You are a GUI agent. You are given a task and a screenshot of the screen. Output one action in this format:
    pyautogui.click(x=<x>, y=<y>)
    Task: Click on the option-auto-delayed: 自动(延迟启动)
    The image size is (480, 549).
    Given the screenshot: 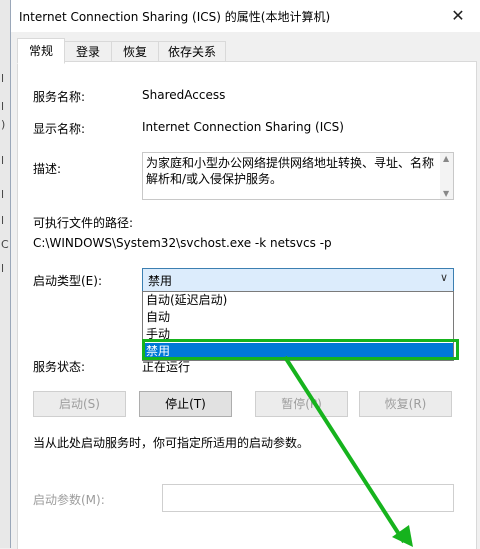 What is the action you would take?
    pyautogui.click(x=298, y=300)
    